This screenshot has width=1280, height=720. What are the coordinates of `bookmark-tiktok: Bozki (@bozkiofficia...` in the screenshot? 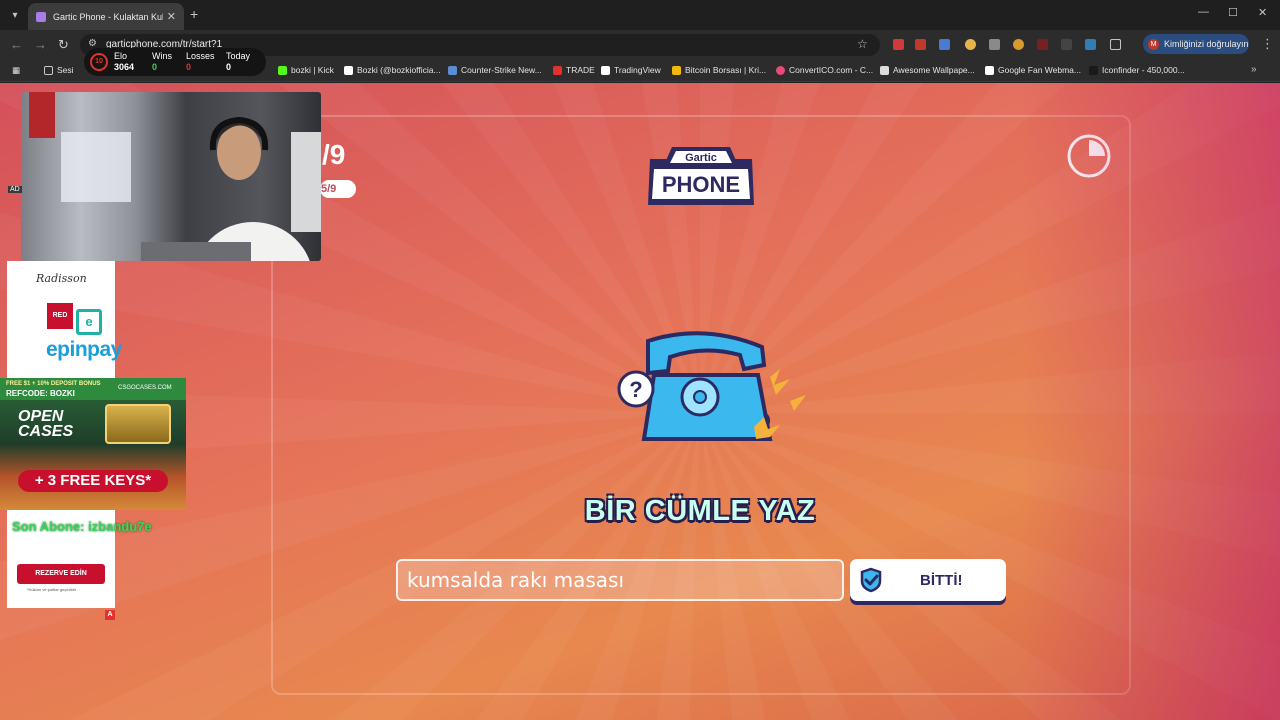 It's located at (392, 70).